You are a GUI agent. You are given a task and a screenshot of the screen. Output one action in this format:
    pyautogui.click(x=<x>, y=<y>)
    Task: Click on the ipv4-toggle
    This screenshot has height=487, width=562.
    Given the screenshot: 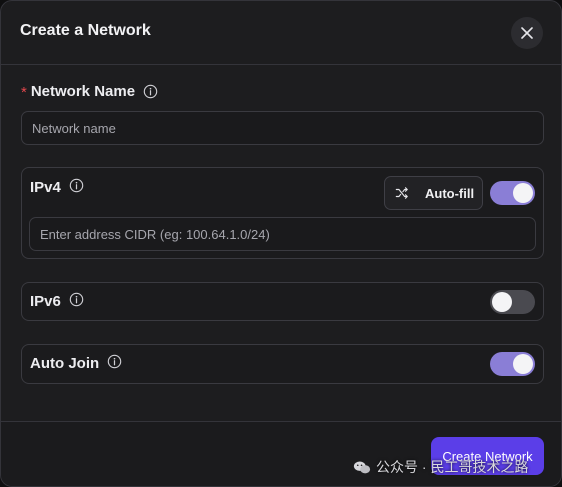 What is the action you would take?
    pyautogui.click(x=512, y=193)
    